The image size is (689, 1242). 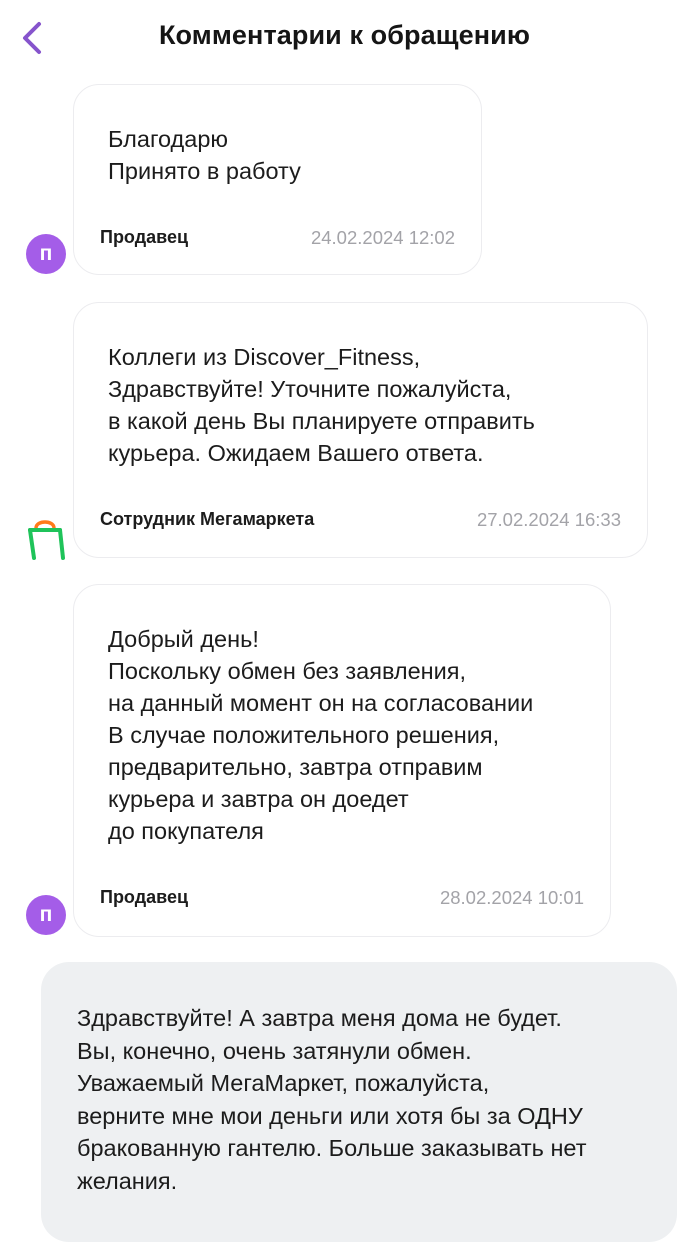 What do you see at coordinates (207, 519) in the screenshot?
I see `comment-author: Сотрудник Мегамаркета` at bounding box center [207, 519].